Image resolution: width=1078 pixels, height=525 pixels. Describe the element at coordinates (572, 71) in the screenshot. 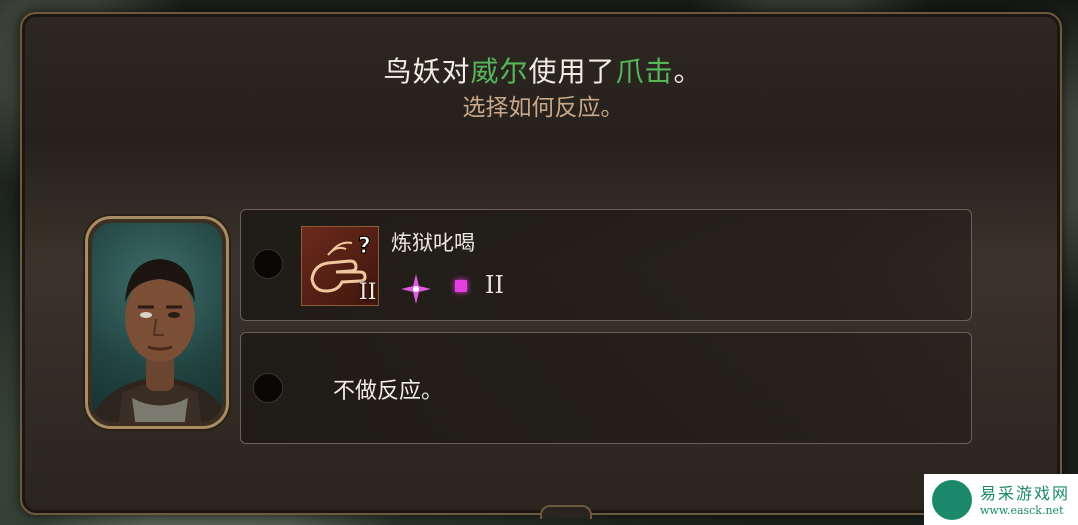

I see `title-mid: 使用了` at that location.